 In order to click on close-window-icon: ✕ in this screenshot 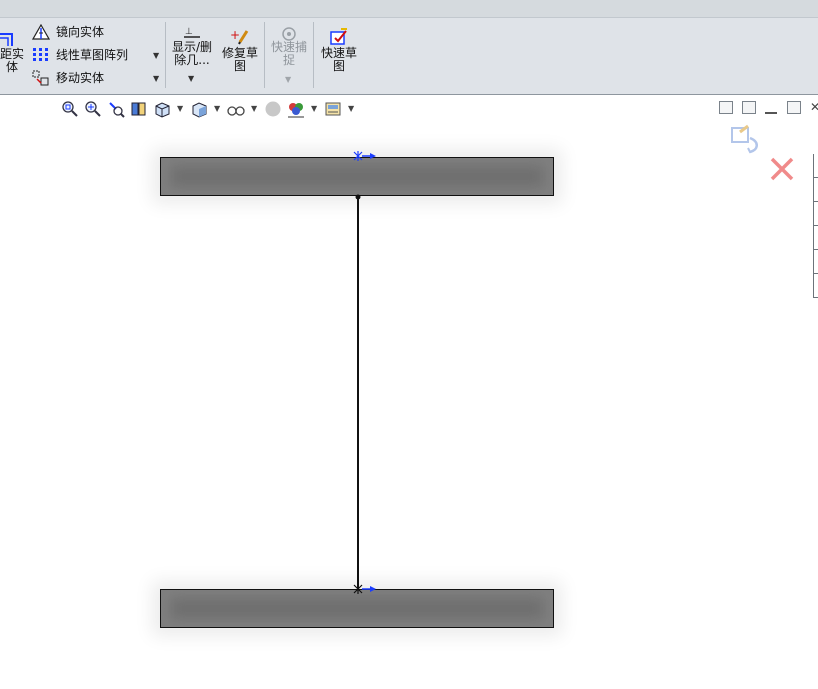, I will do `click(814, 107)`.